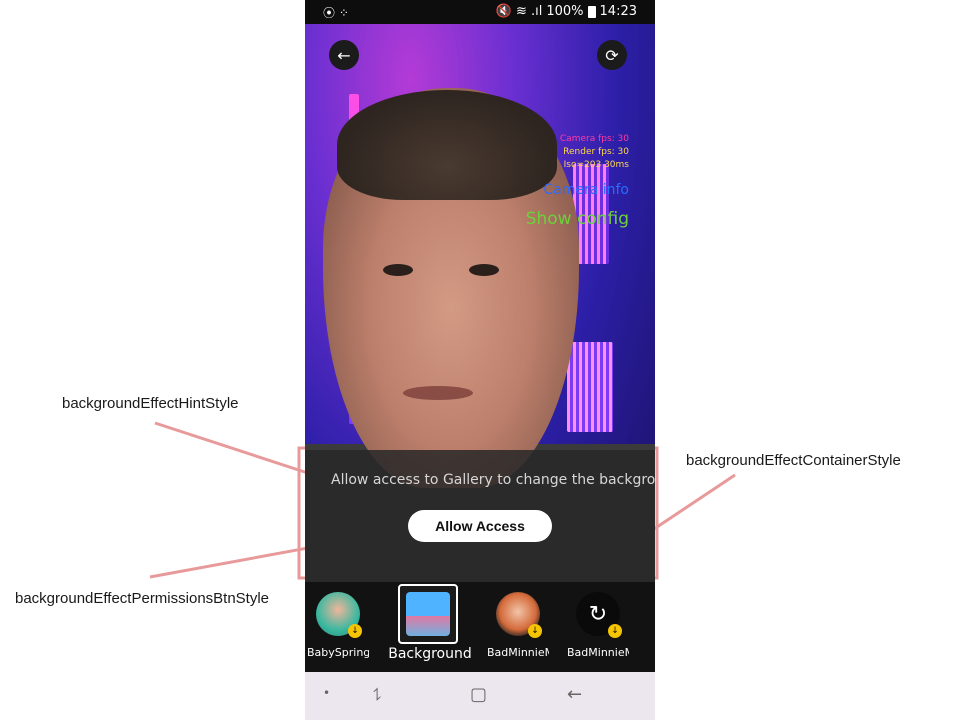 Image resolution: width=960 pixels, height=720 pixels. I want to click on neon-bar, so click(590, 387).